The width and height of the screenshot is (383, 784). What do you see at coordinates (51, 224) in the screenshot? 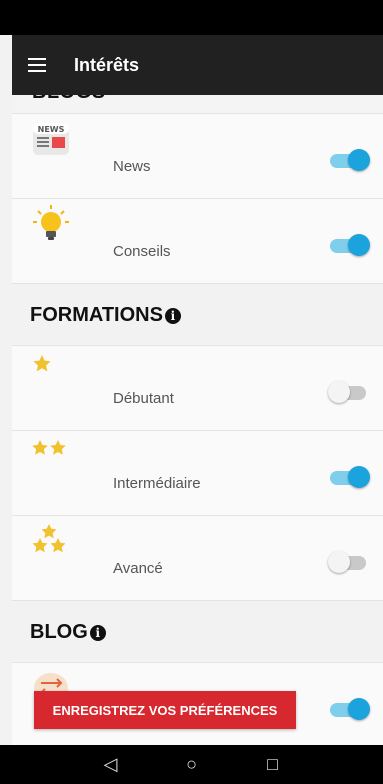
I see `lightbulb-icon` at bounding box center [51, 224].